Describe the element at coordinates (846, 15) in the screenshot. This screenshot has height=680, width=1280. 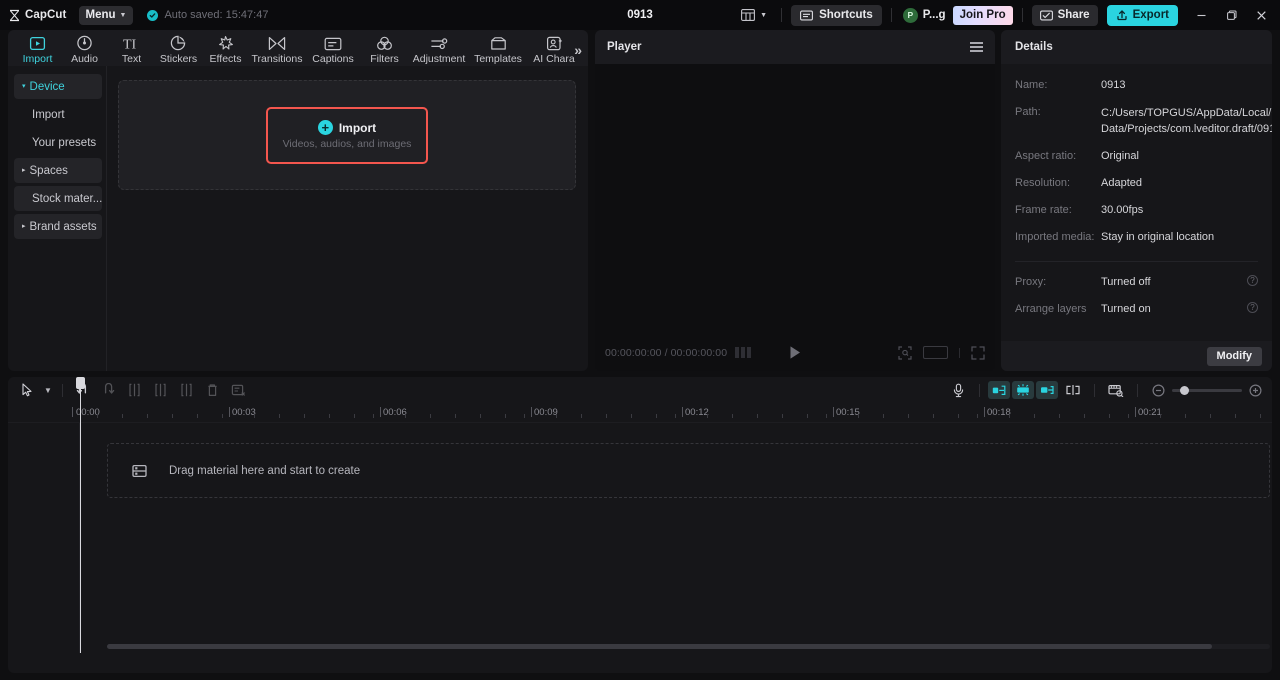
I see `shortcuts-label: Shortcuts` at that location.